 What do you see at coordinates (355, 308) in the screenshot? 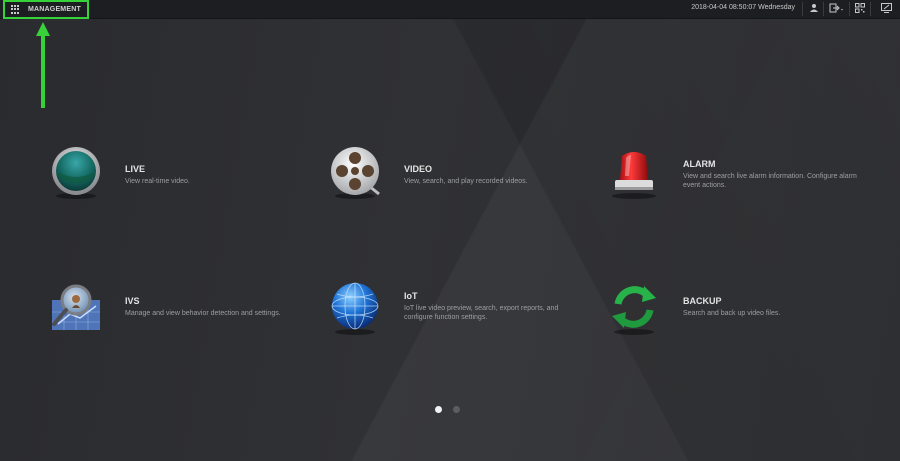
I see `globe-icon` at bounding box center [355, 308].